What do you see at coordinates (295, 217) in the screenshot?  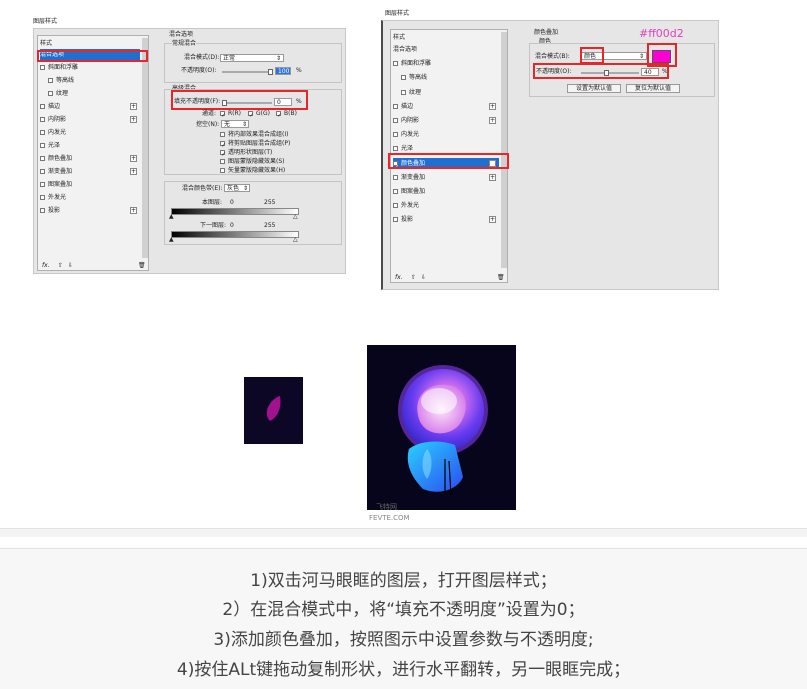 I see `this-layer-white-knob: △` at bounding box center [295, 217].